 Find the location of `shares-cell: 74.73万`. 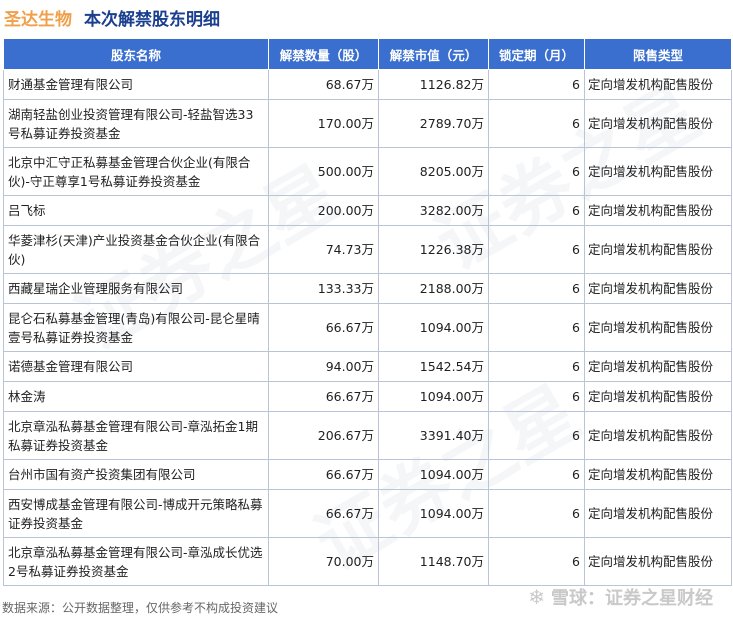

shares-cell: 74.73万 is located at coordinates (323, 249).